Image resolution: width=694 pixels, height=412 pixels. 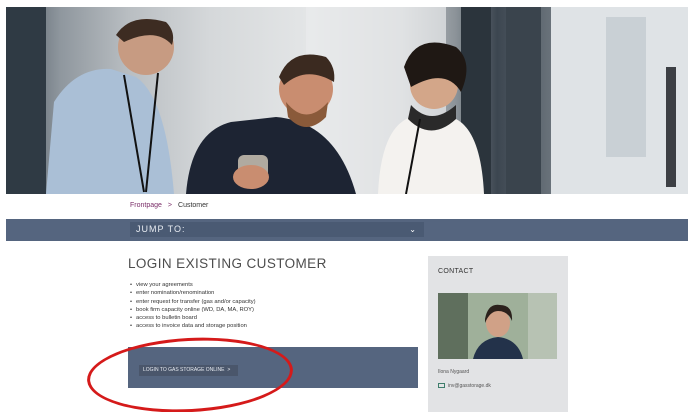 What do you see at coordinates (193, 285) in the screenshot?
I see `list-item: view your agreements` at bounding box center [193, 285].